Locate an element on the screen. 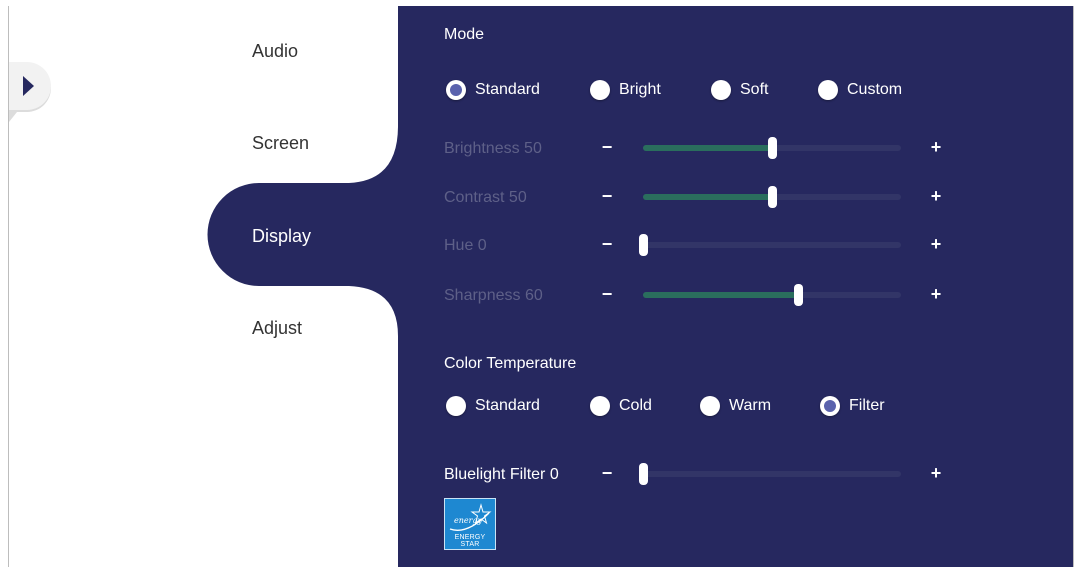 This screenshot has height=567, width=1083. energy-script-text: energy is located at coordinates (468, 520).